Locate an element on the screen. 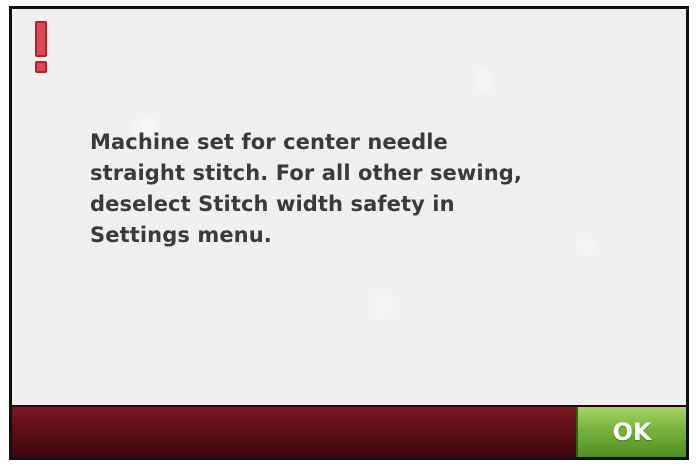  message-line: Machine set for center needle is located at coordinates (269, 142).